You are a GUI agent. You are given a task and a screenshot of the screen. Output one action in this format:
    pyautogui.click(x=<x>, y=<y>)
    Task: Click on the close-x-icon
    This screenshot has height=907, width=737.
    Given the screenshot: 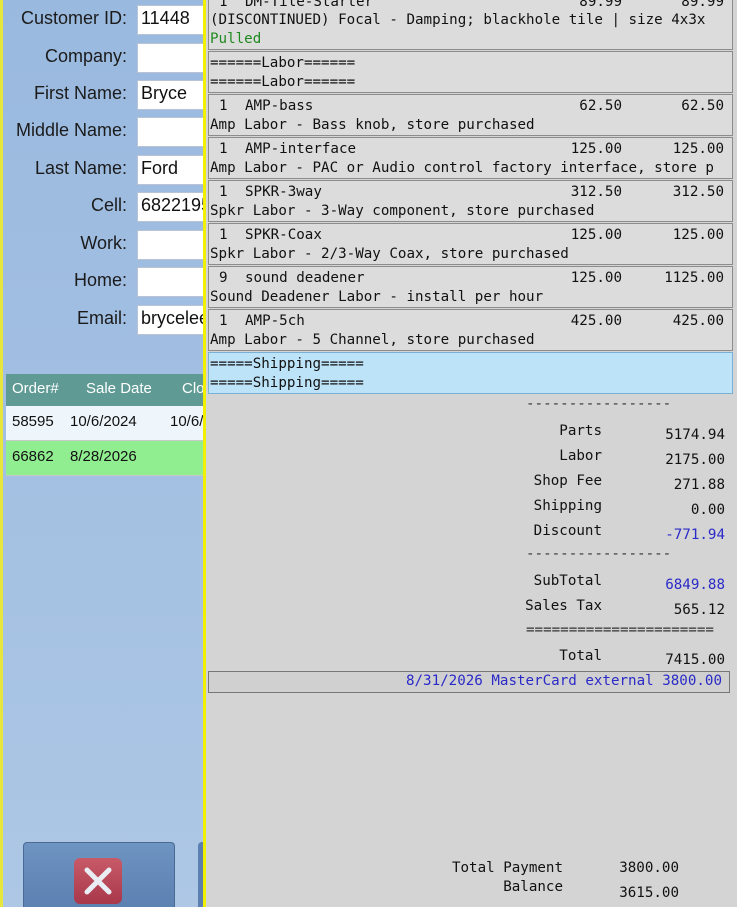 What is the action you would take?
    pyautogui.click(x=98, y=881)
    